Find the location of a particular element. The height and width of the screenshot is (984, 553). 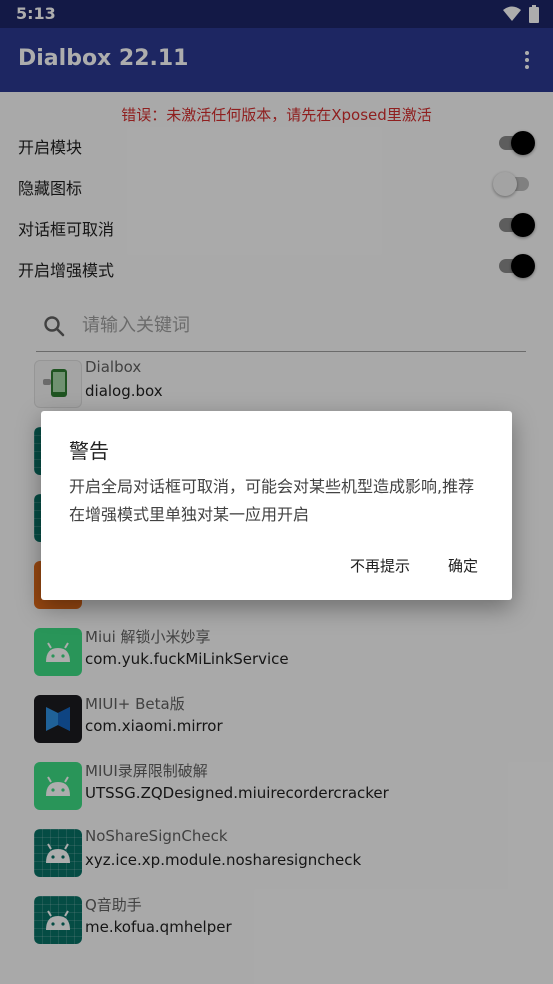

ok-button: 确定 is located at coordinates (463, 565).